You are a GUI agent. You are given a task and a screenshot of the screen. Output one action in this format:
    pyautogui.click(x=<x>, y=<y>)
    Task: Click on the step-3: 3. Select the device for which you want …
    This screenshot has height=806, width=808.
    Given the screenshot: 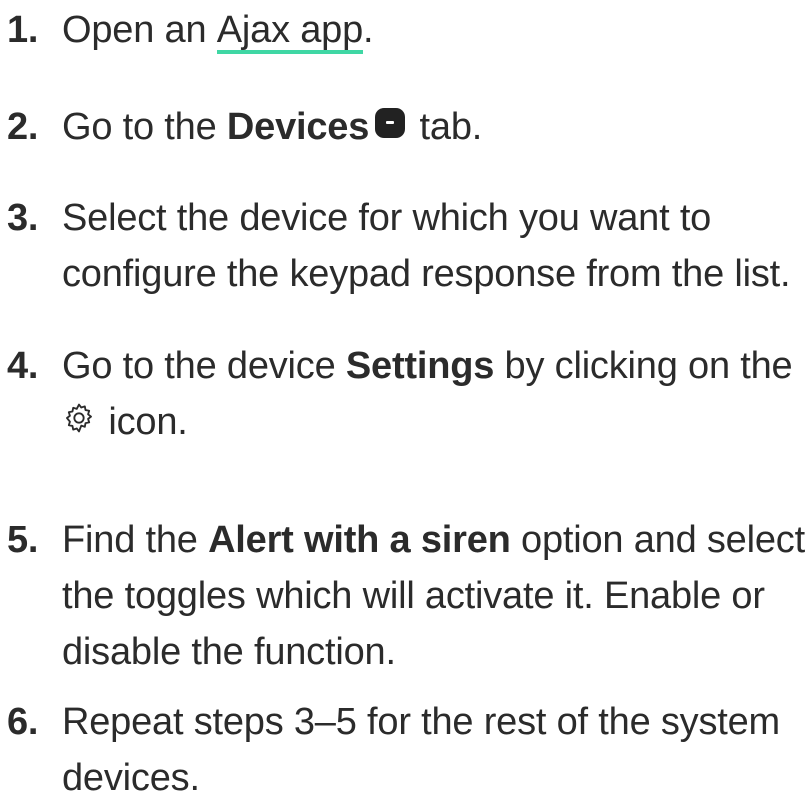 What is the action you would take?
    pyautogui.click(x=404, y=246)
    